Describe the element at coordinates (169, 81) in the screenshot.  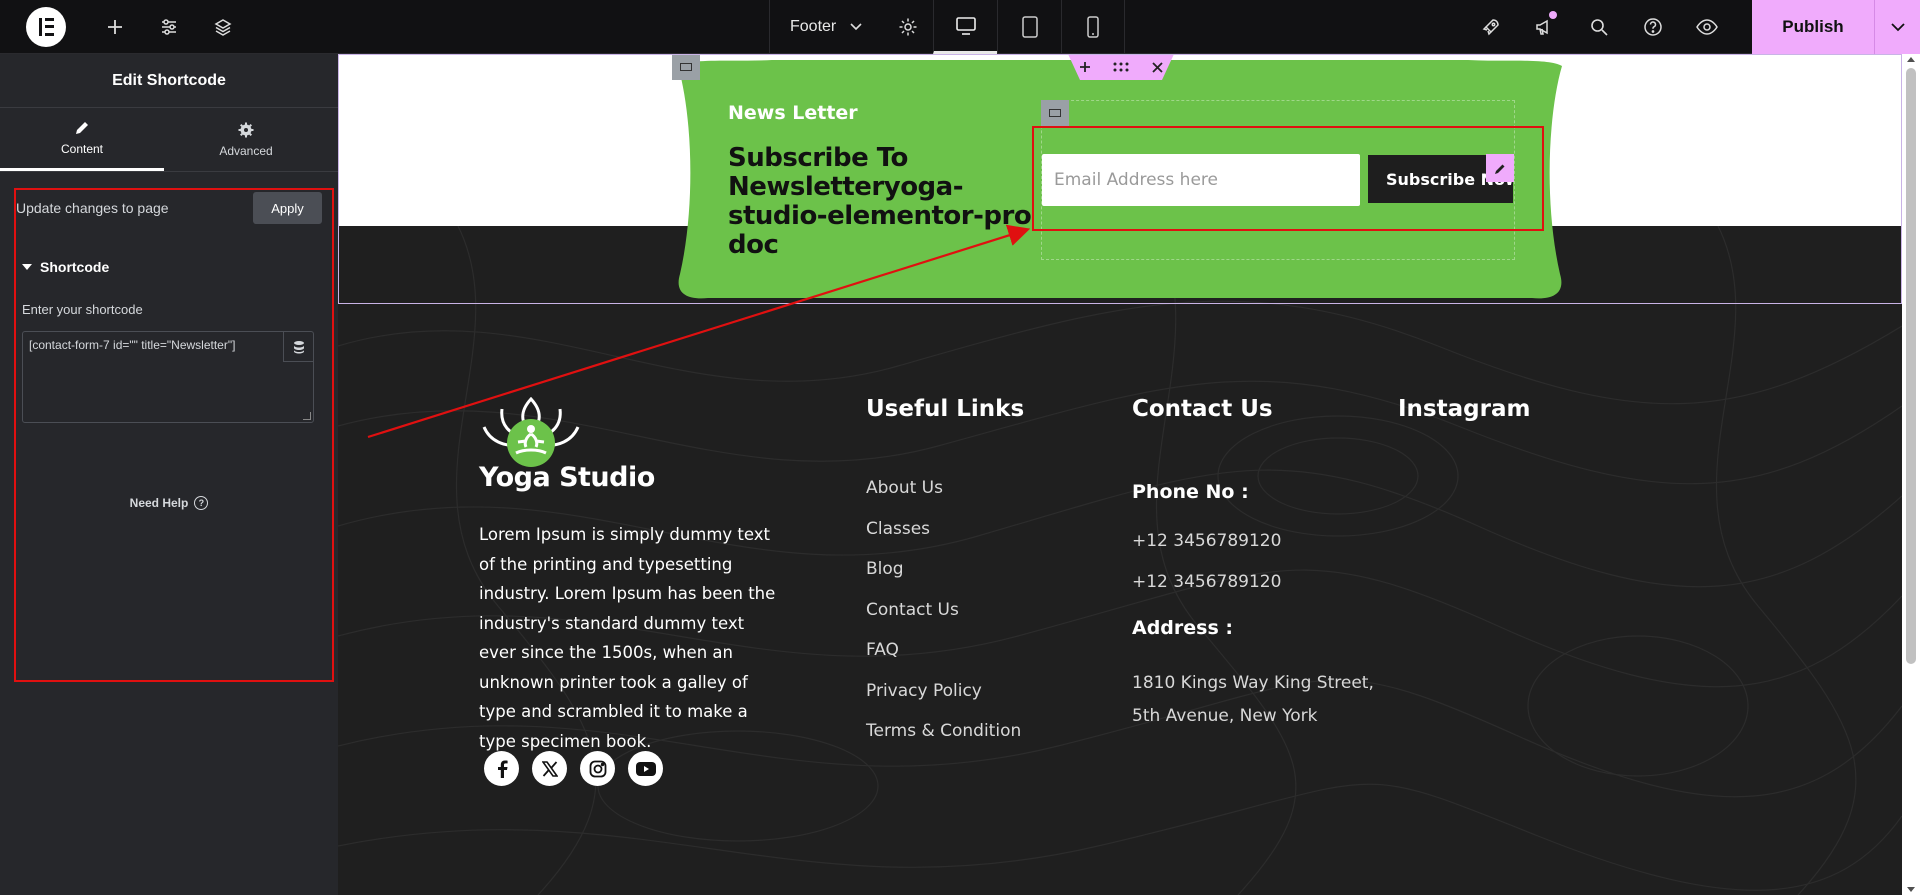
I see `panel-title: Edit Shortcode` at that location.